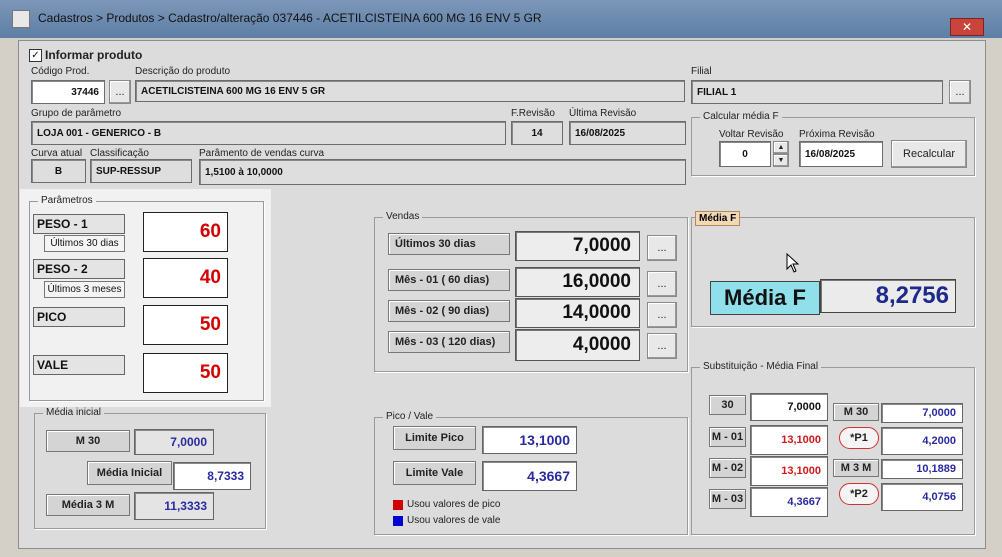  What do you see at coordinates (922, 469) in the screenshot?
I see `subst-right-value: 10,1889` at bounding box center [922, 469].